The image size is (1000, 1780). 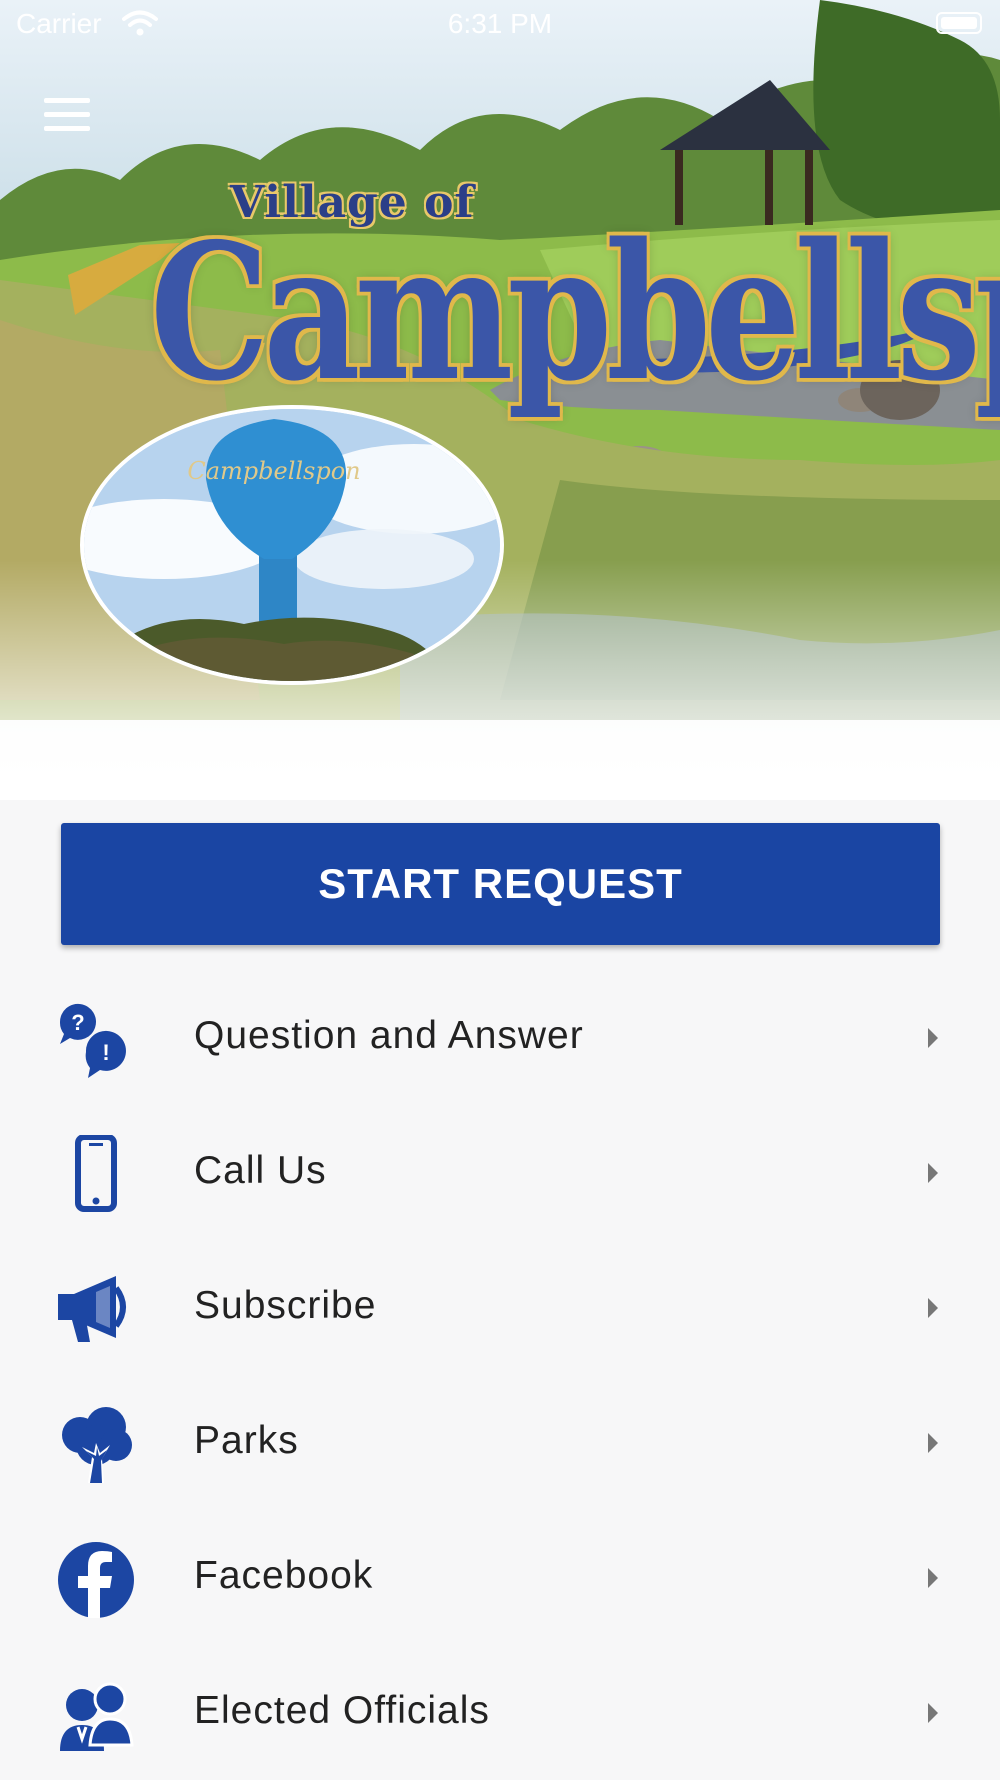 What do you see at coordinates (97, 1716) in the screenshot?
I see `officials-icon` at bounding box center [97, 1716].